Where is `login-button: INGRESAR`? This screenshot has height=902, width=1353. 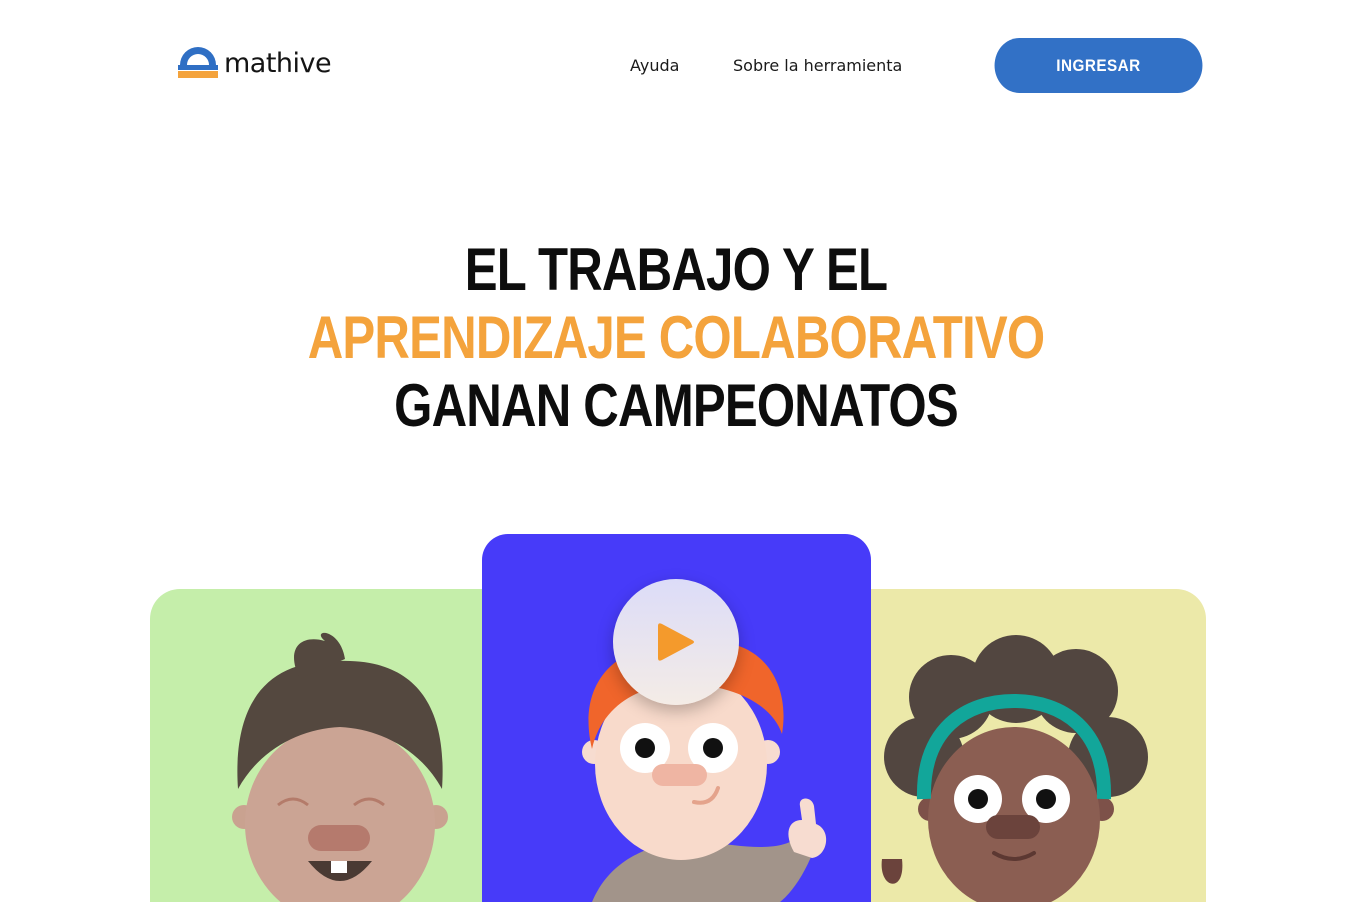 login-button: INGRESAR is located at coordinates (1098, 65).